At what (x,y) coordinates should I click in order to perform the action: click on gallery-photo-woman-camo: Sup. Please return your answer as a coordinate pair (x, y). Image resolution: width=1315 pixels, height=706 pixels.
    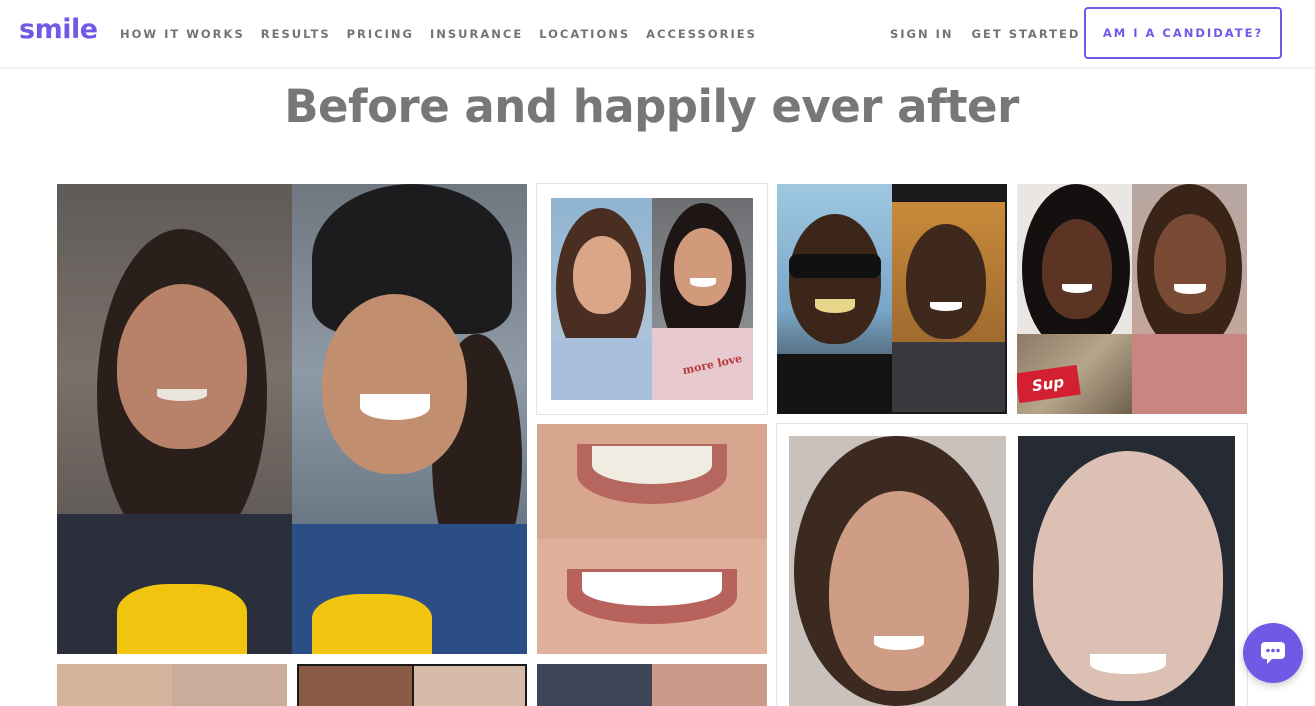
    Looking at the image, I should click on (1132, 299).